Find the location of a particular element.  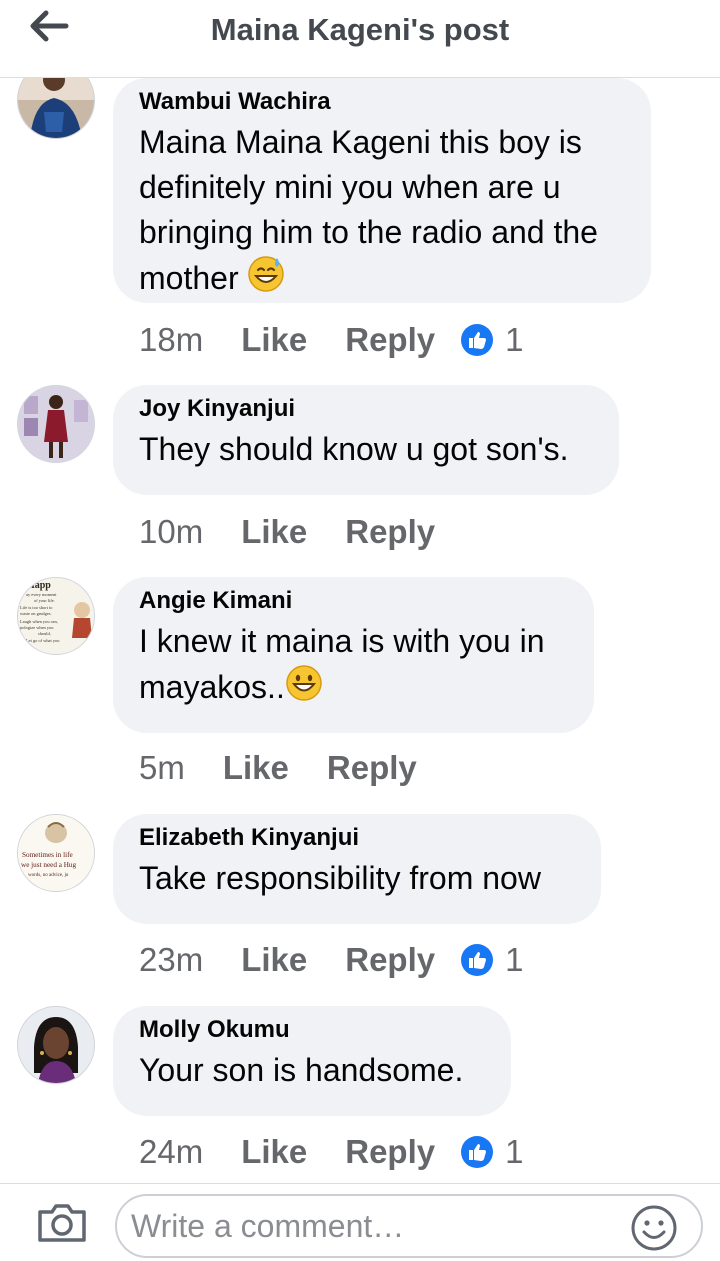

grinning-emoji is located at coordinates (304, 689).